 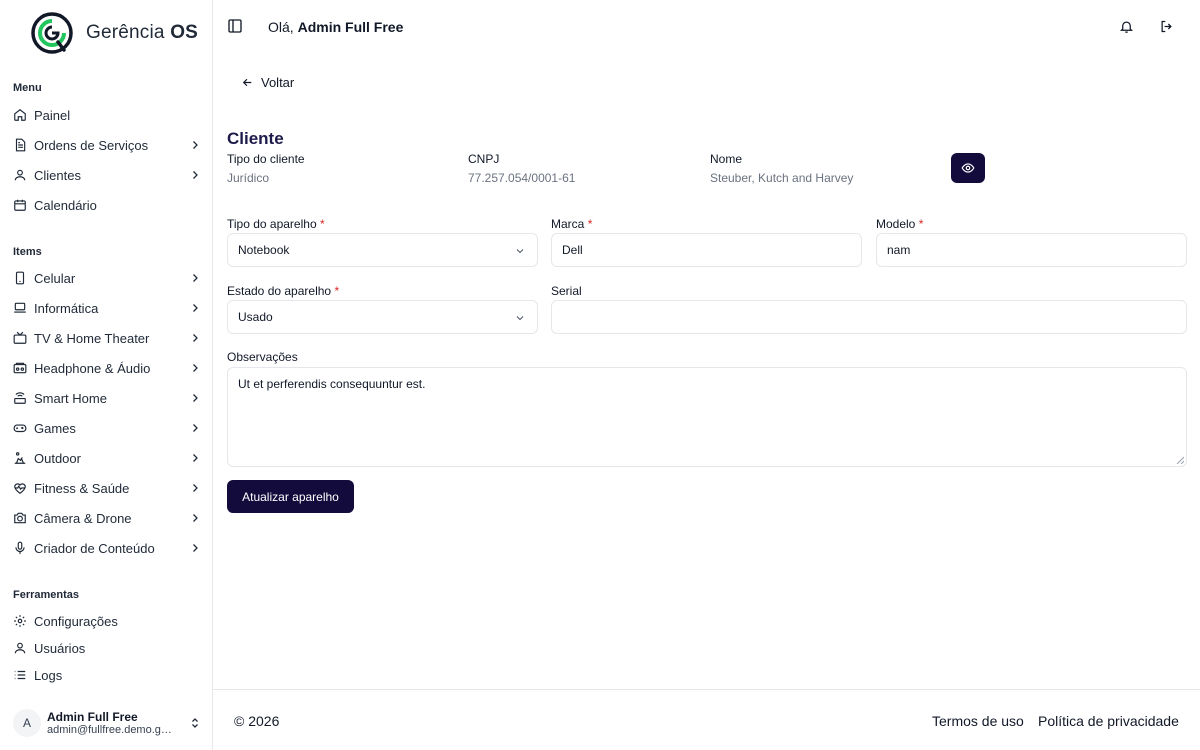 What do you see at coordinates (70, 398) in the screenshot?
I see `sidebar-item-label: Smart Home` at bounding box center [70, 398].